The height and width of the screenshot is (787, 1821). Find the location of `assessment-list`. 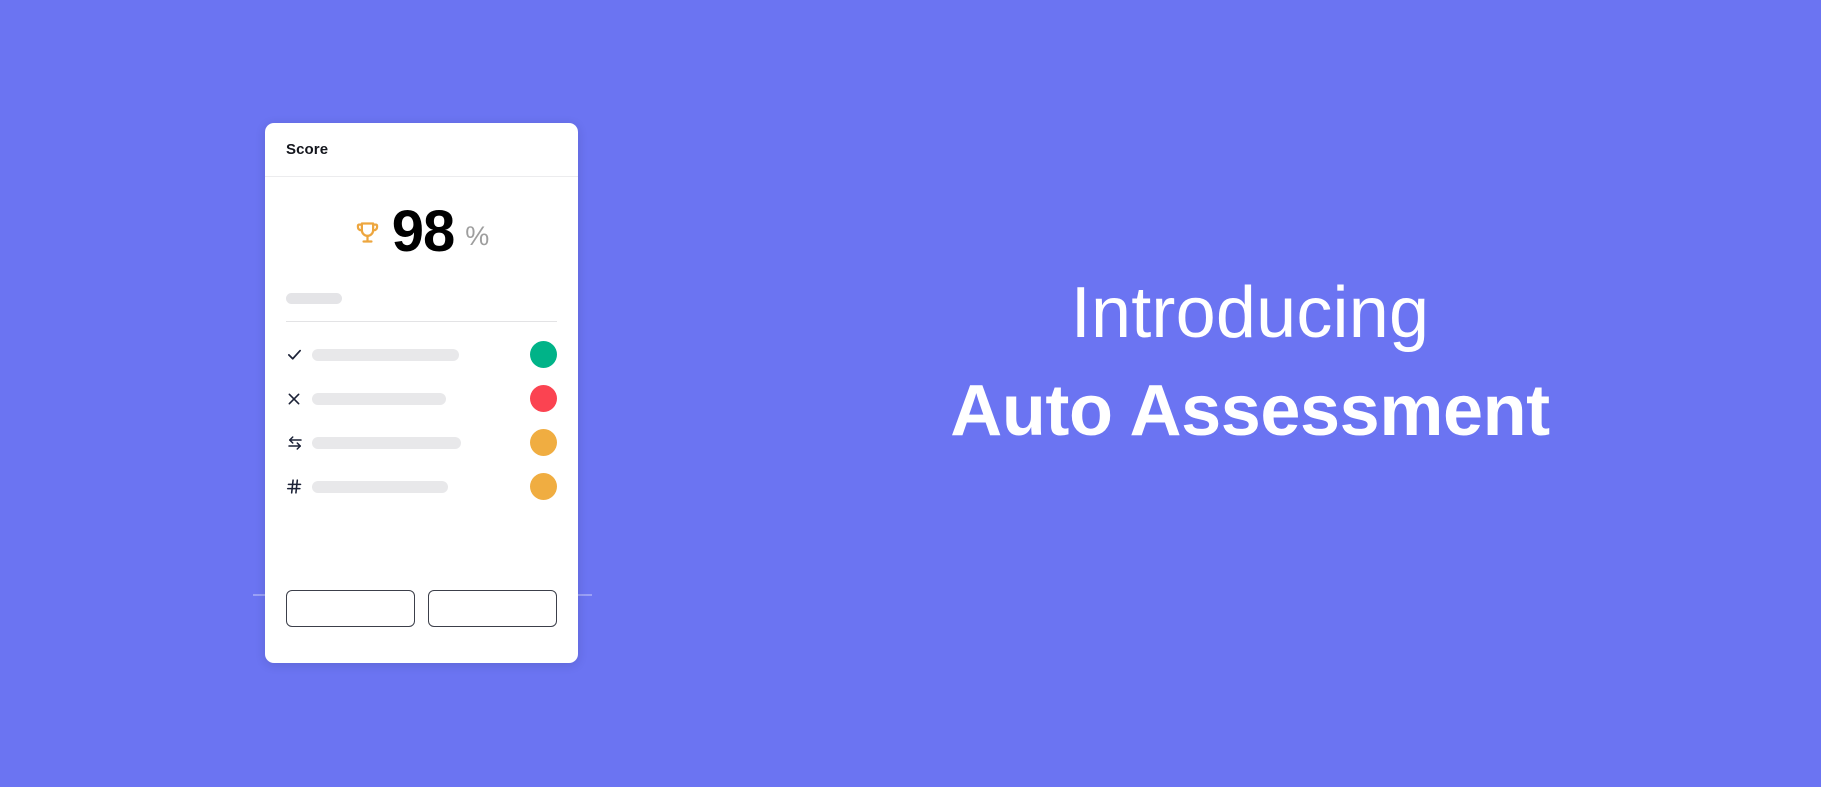

assessment-list is located at coordinates (421, 411).